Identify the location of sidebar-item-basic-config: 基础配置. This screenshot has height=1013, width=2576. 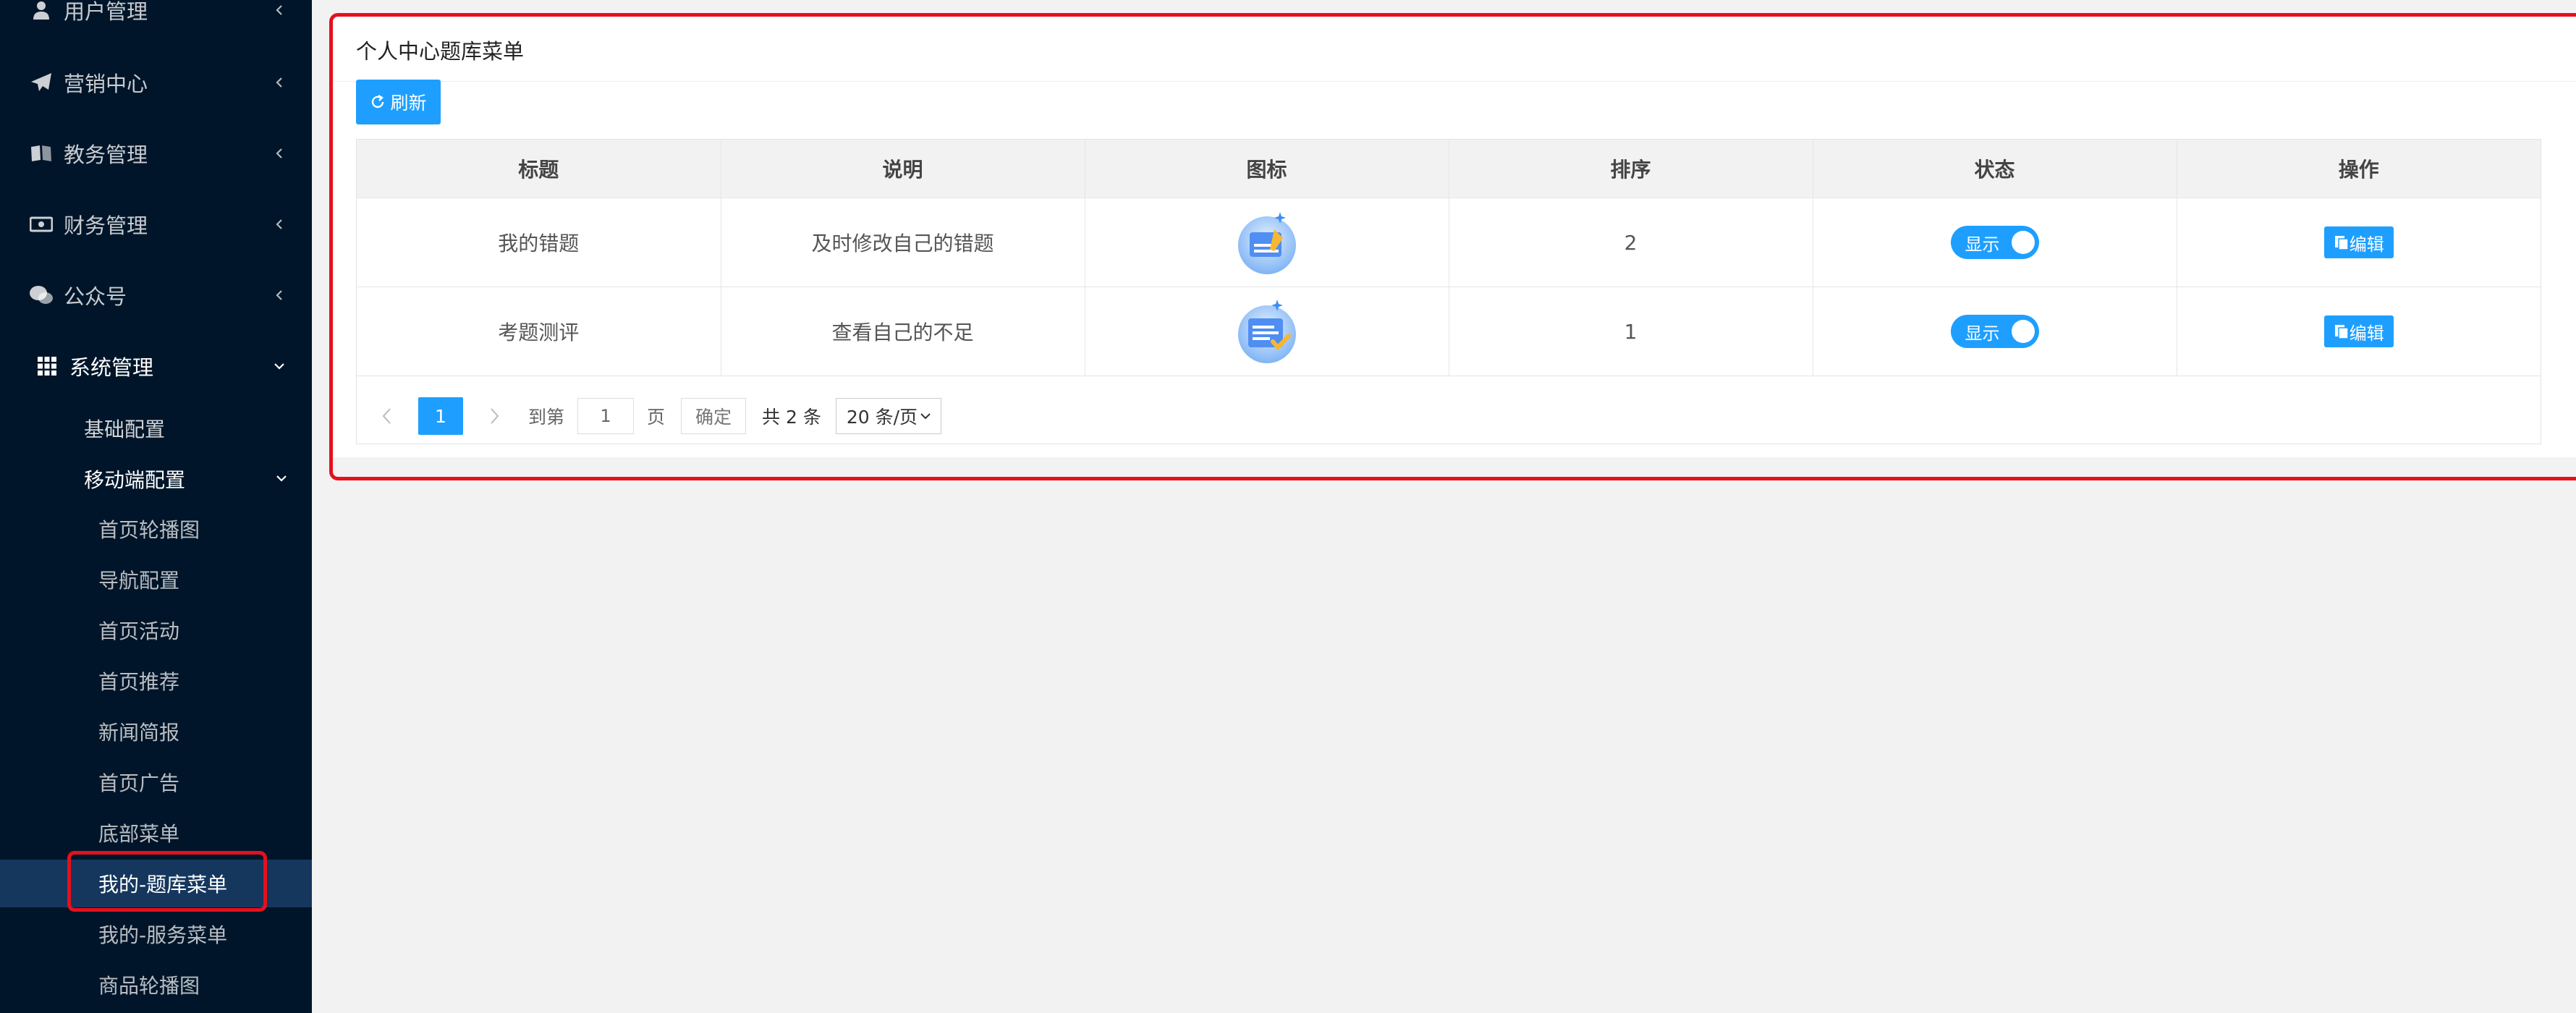
(124, 428).